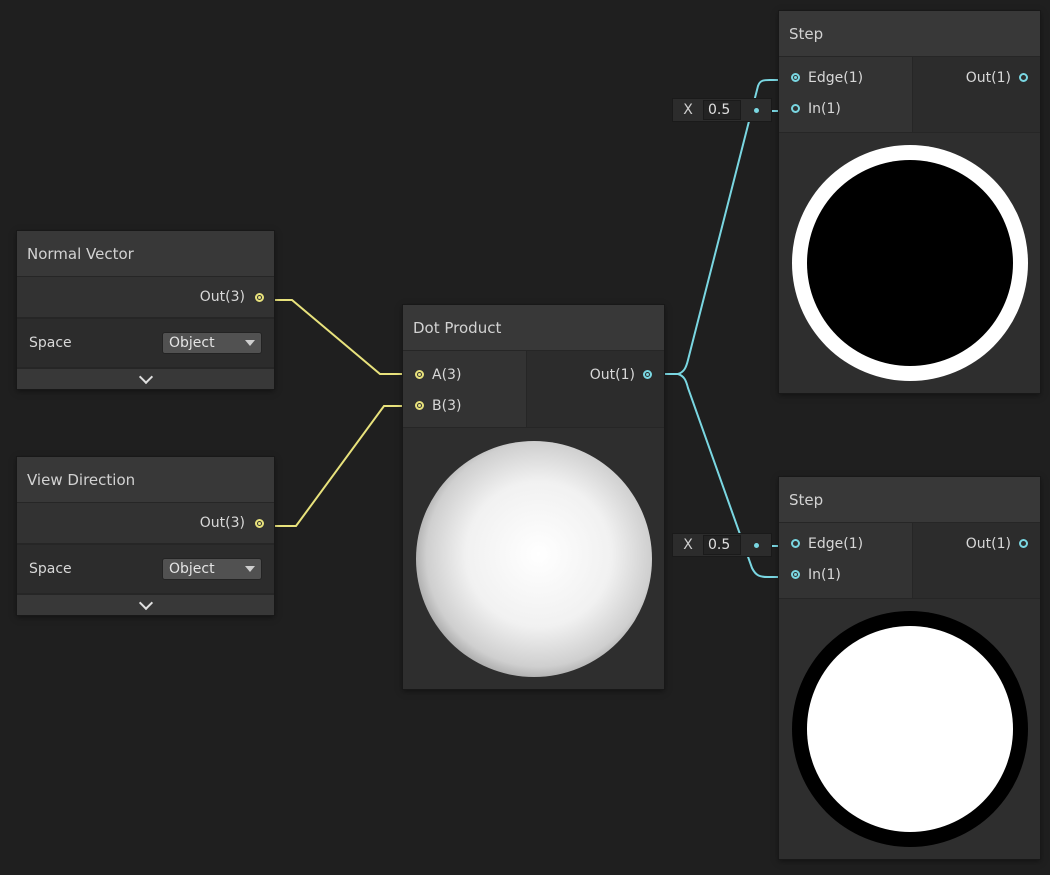 The height and width of the screenshot is (875, 1050). Describe the element at coordinates (464, 374) in the screenshot. I see `input-a: A(3)` at that location.